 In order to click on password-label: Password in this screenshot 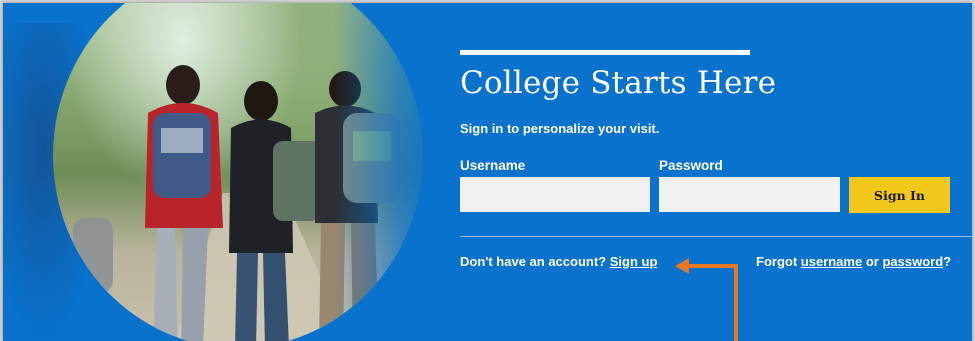, I will do `click(691, 165)`.